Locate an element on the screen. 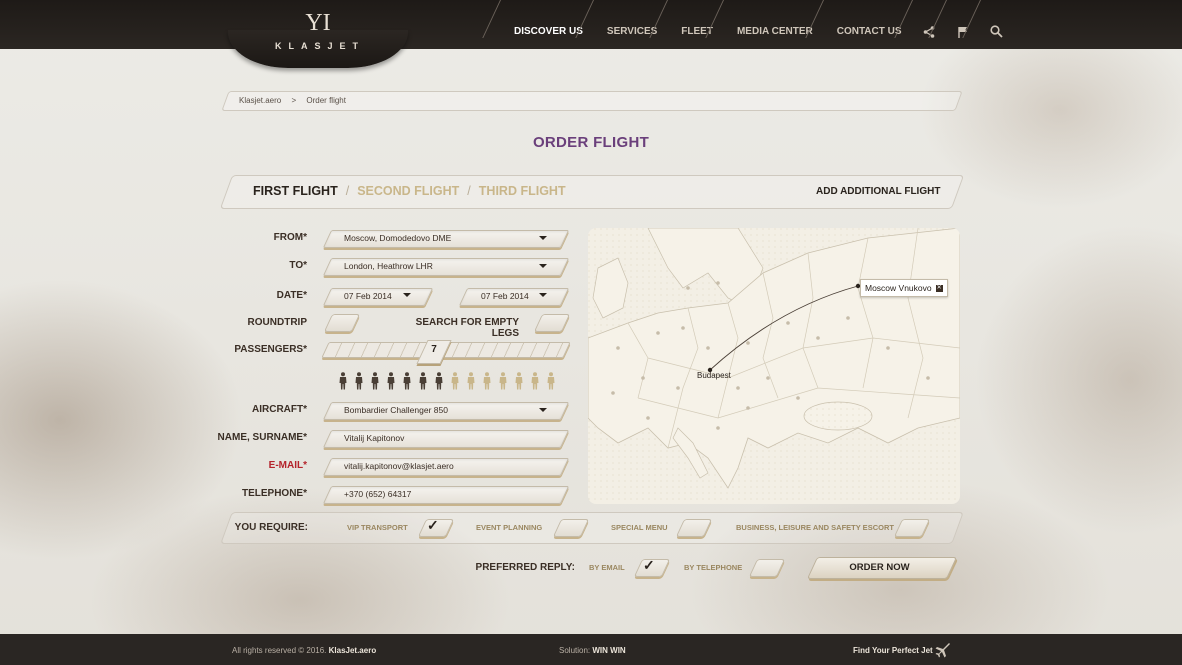 The height and width of the screenshot is (665, 1182). find-jet-link: Find Your Perfect Jet is located at coordinates (893, 650).